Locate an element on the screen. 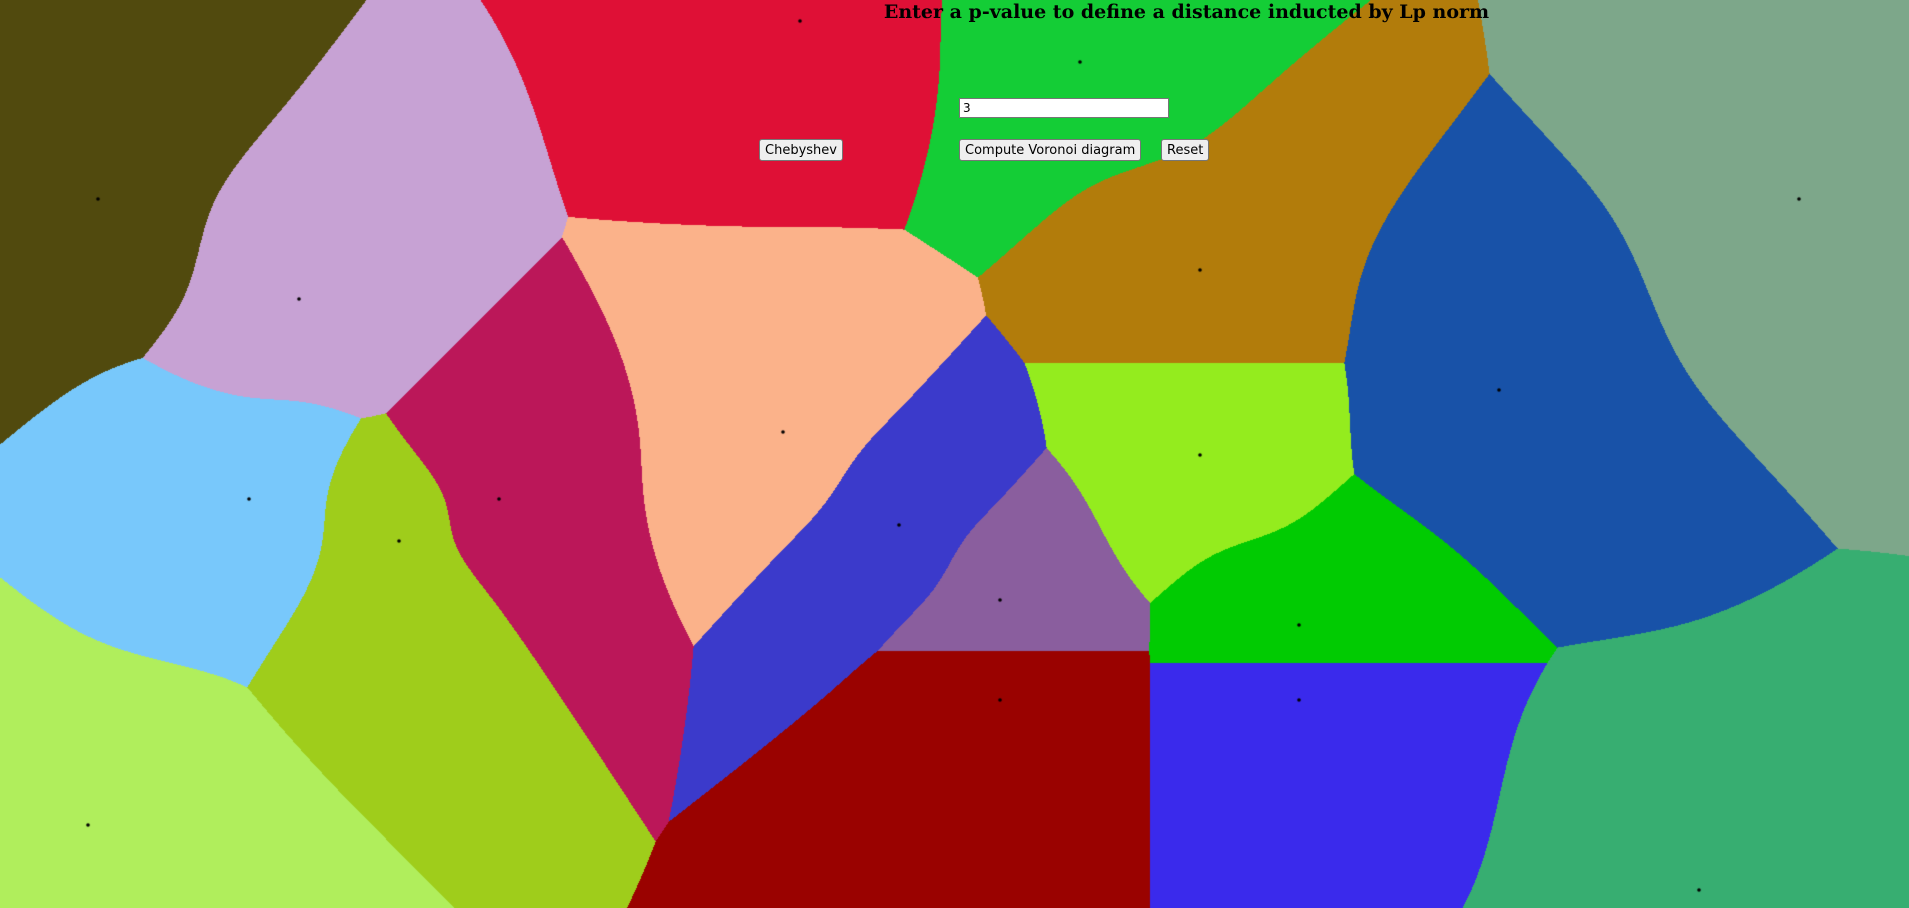  reset-button: Reset is located at coordinates (1185, 150).